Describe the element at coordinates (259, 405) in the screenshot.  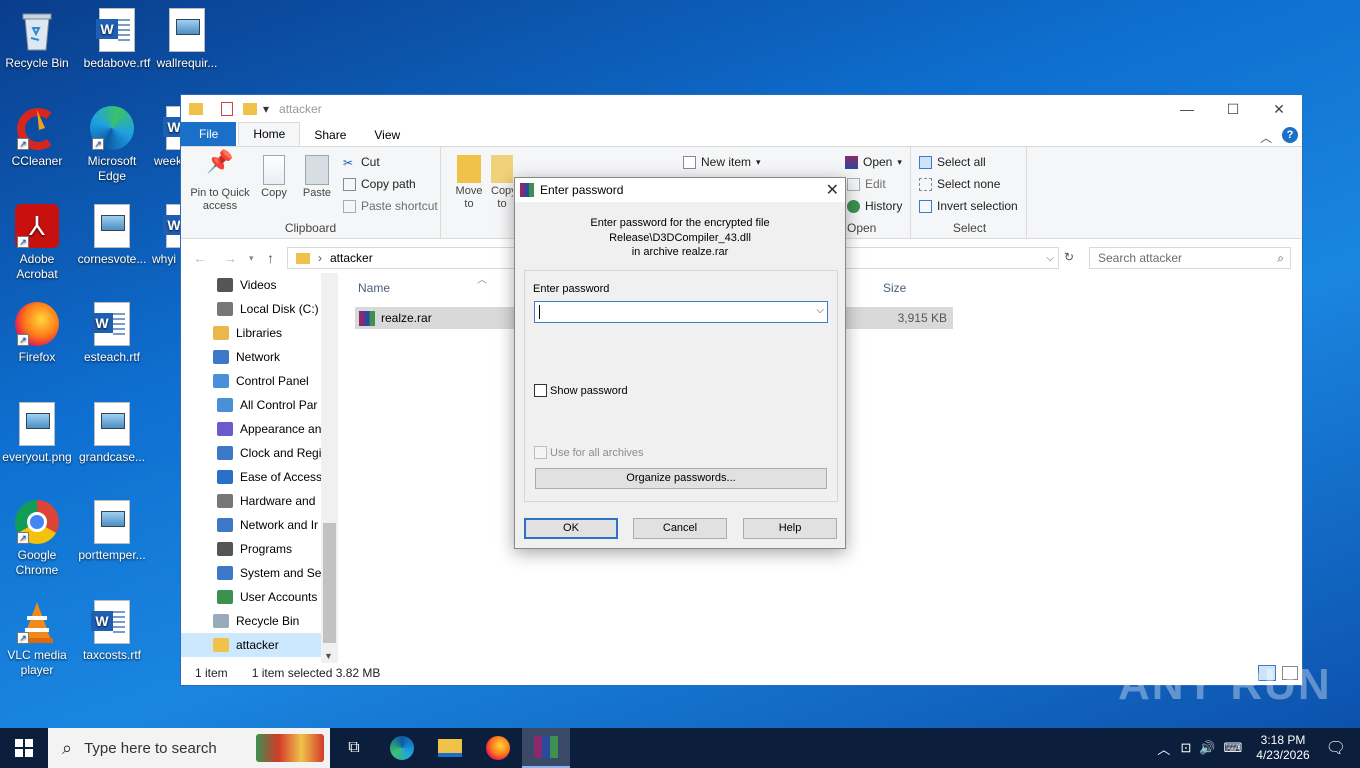
I see `nav-item: All Control Par` at that location.